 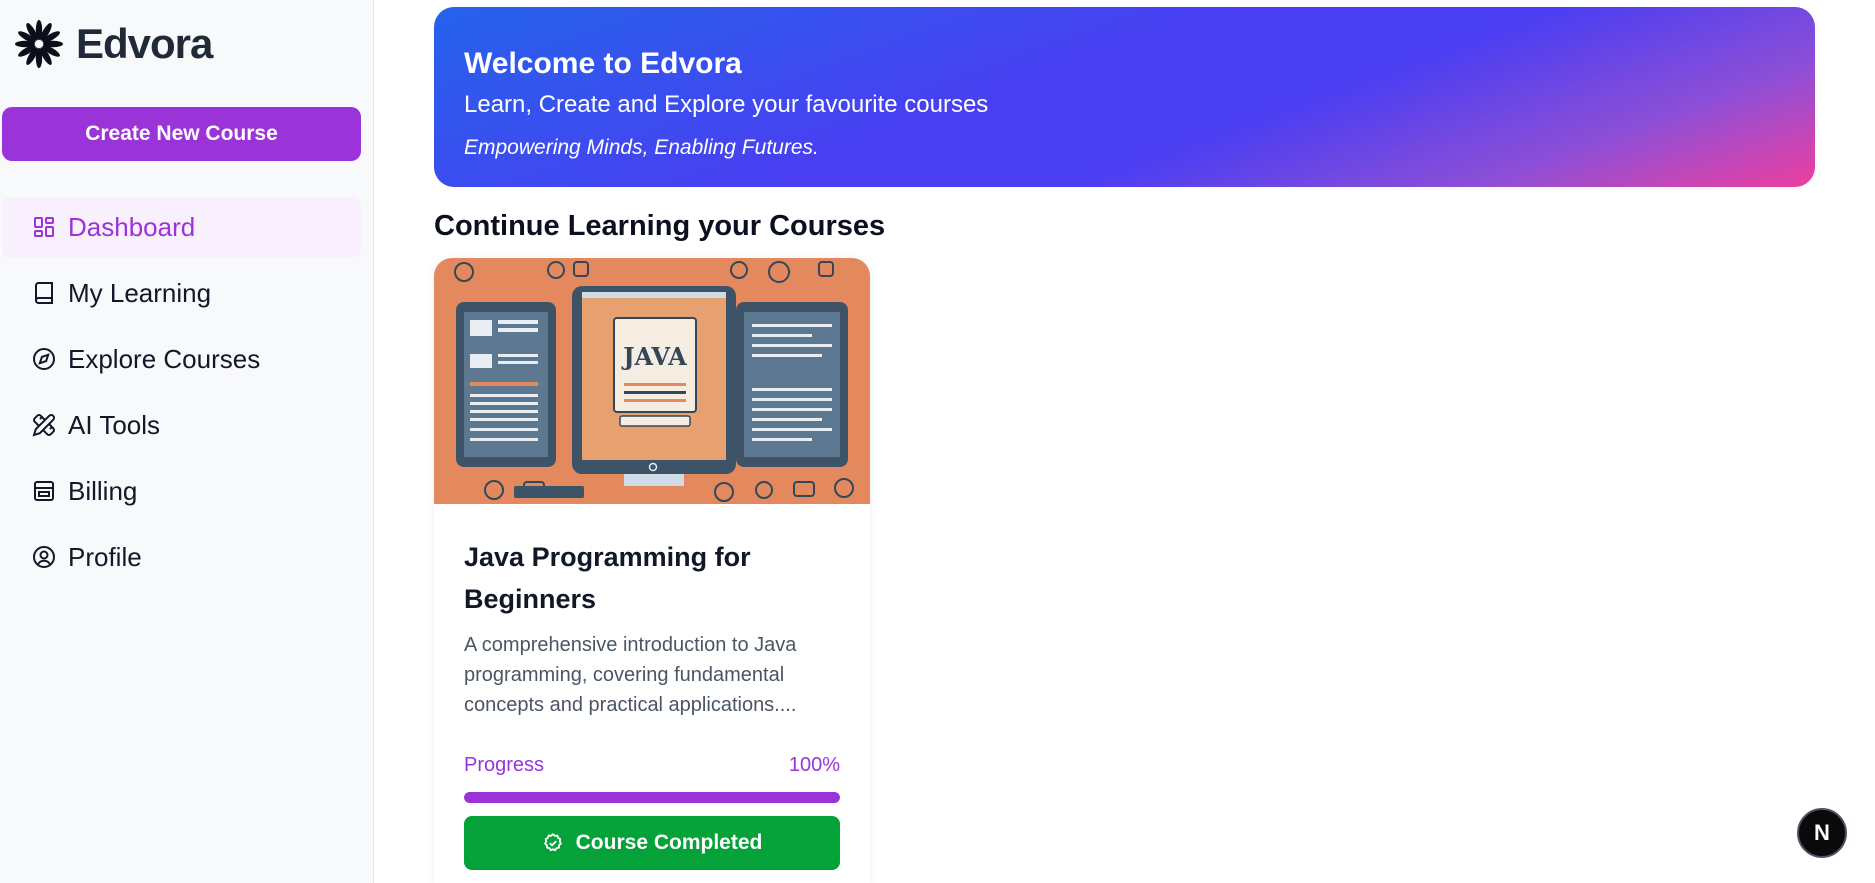 I want to click on user-circle-icon, so click(x=44, y=557).